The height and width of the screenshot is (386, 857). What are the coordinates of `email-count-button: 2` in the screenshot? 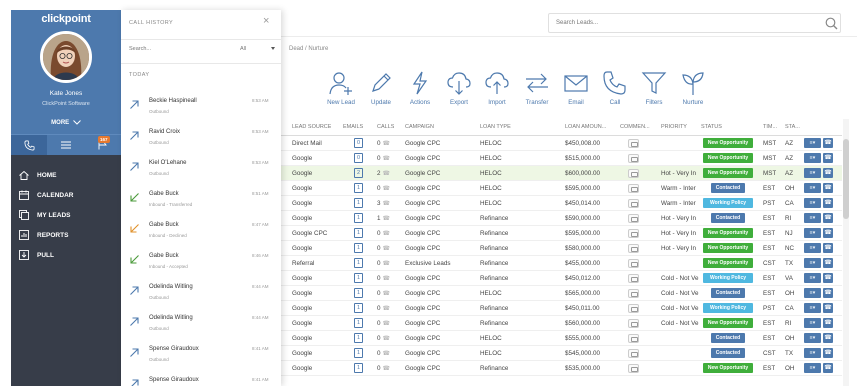 It's located at (358, 173).